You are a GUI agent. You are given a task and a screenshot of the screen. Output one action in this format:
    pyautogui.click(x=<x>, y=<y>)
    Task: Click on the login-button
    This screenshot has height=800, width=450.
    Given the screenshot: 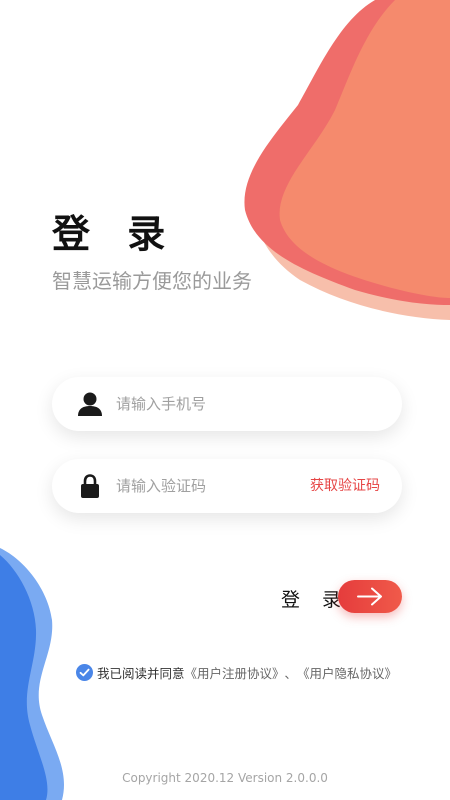 What is the action you would take?
    pyautogui.click(x=370, y=596)
    